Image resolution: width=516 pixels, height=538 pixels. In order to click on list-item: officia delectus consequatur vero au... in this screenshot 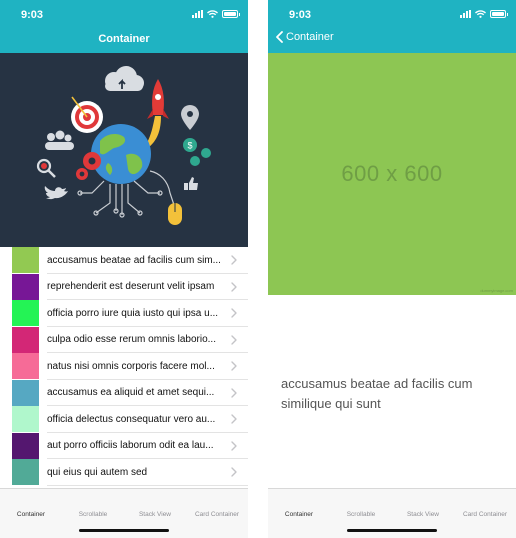, I will do `click(124, 419)`.